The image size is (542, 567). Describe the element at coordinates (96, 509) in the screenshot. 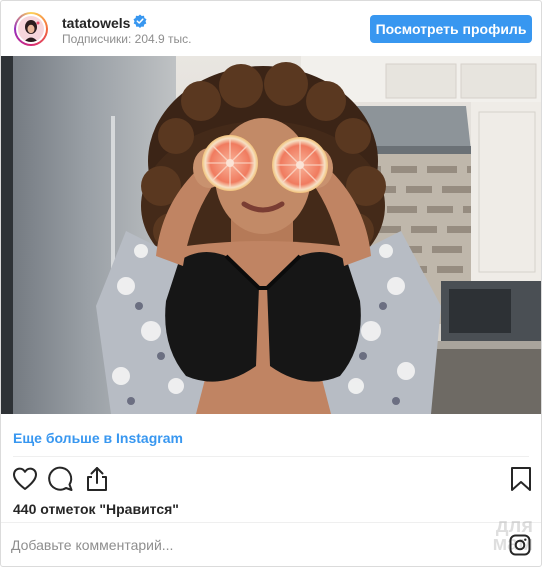

I see `likes-count: 440 отметок "Нравится"` at that location.